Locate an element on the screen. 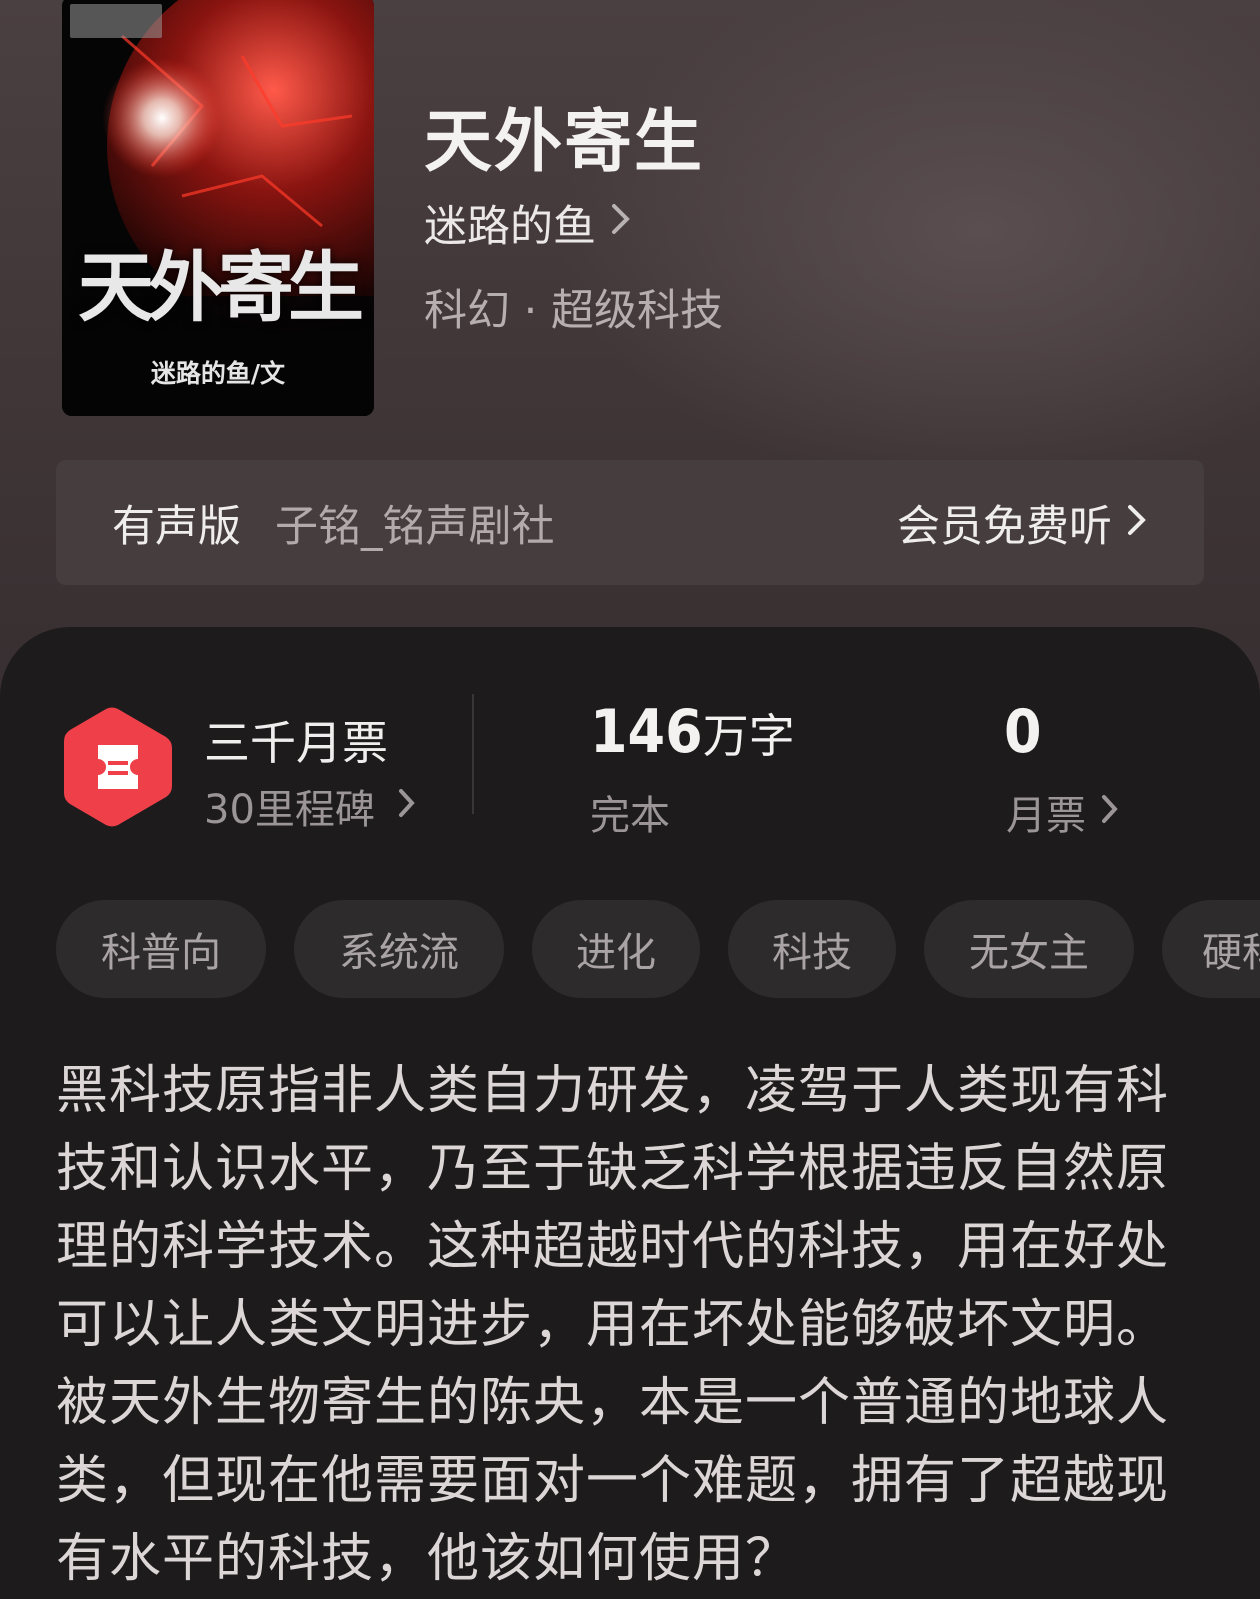 This screenshot has height=1599, width=1260. author-link: 迷路的鱼 is located at coordinates (528, 223).